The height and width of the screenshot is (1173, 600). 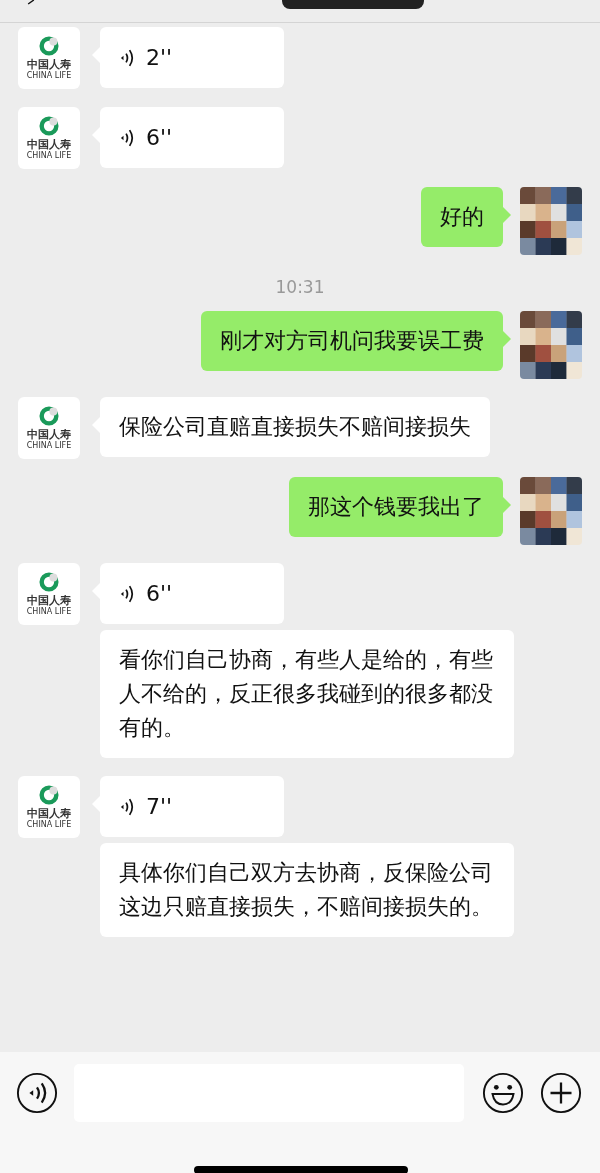 What do you see at coordinates (192, 806) in the screenshot?
I see `voice-message-bubble: 7''` at bounding box center [192, 806].